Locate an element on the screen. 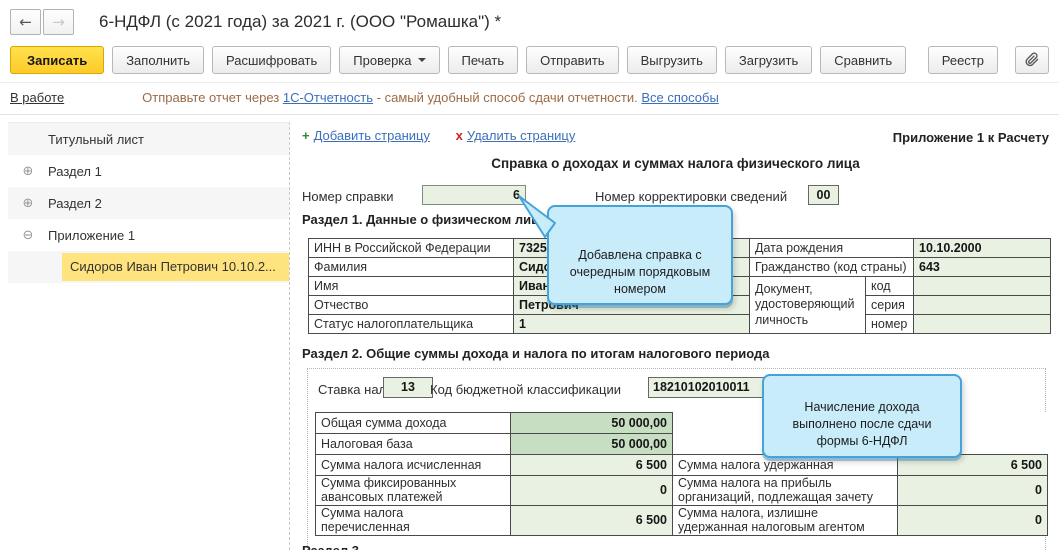 The width and height of the screenshot is (1059, 550). tax-withheld-label: Сумма налога удержанная is located at coordinates (785, 465).